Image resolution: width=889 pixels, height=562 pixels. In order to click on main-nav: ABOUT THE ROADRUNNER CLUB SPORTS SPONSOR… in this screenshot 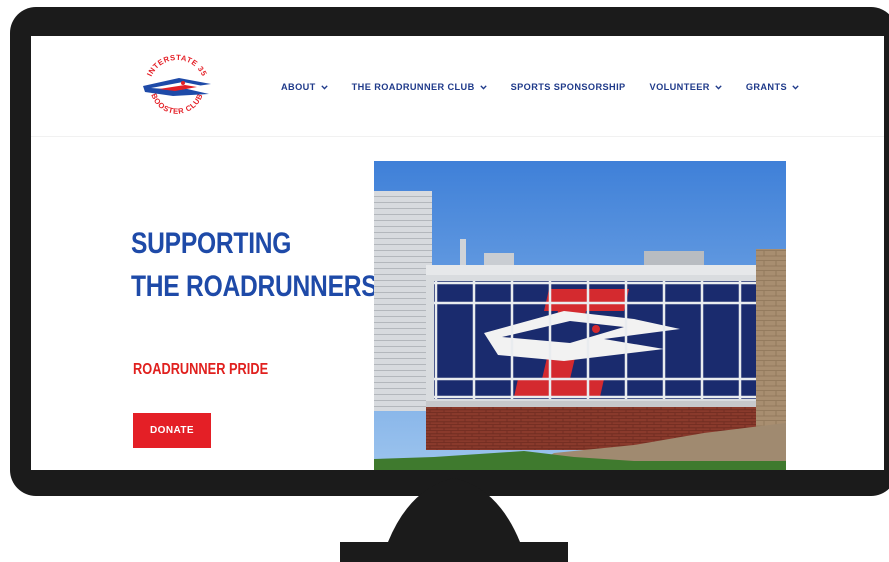, I will do `click(540, 87)`.